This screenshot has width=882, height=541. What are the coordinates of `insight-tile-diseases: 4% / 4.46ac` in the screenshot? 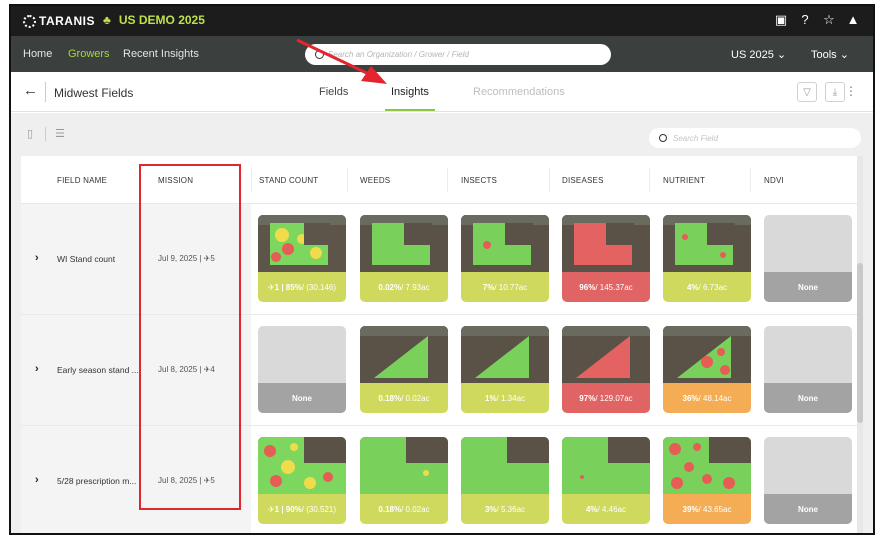 It's located at (606, 480).